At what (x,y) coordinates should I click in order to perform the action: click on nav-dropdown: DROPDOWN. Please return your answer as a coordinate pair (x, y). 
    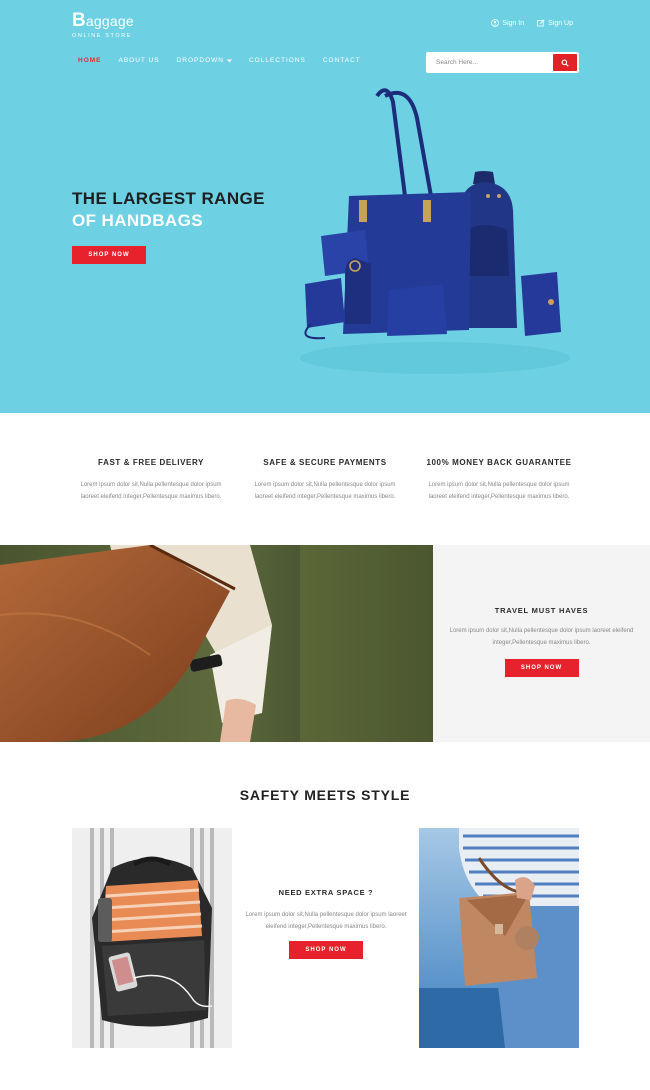
    Looking at the image, I should click on (204, 60).